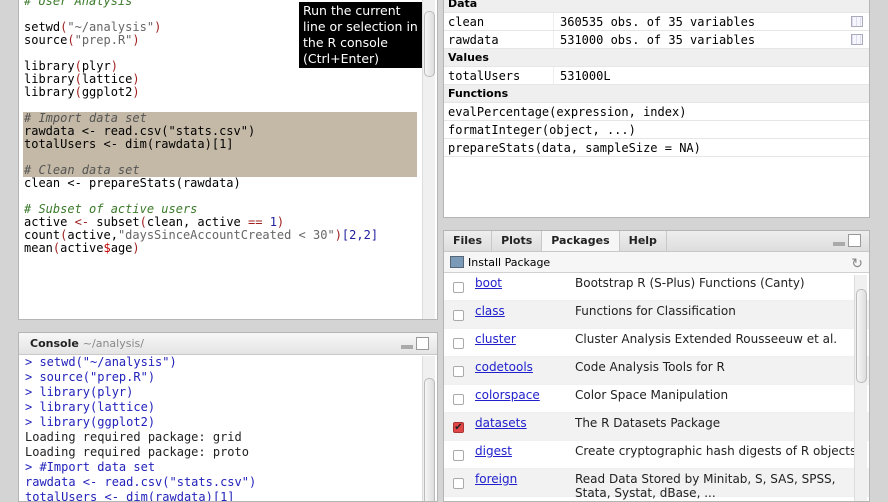 The height and width of the screenshot is (502, 888). What do you see at coordinates (643, 241) in the screenshot?
I see `tab-help: Help` at bounding box center [643, 241].